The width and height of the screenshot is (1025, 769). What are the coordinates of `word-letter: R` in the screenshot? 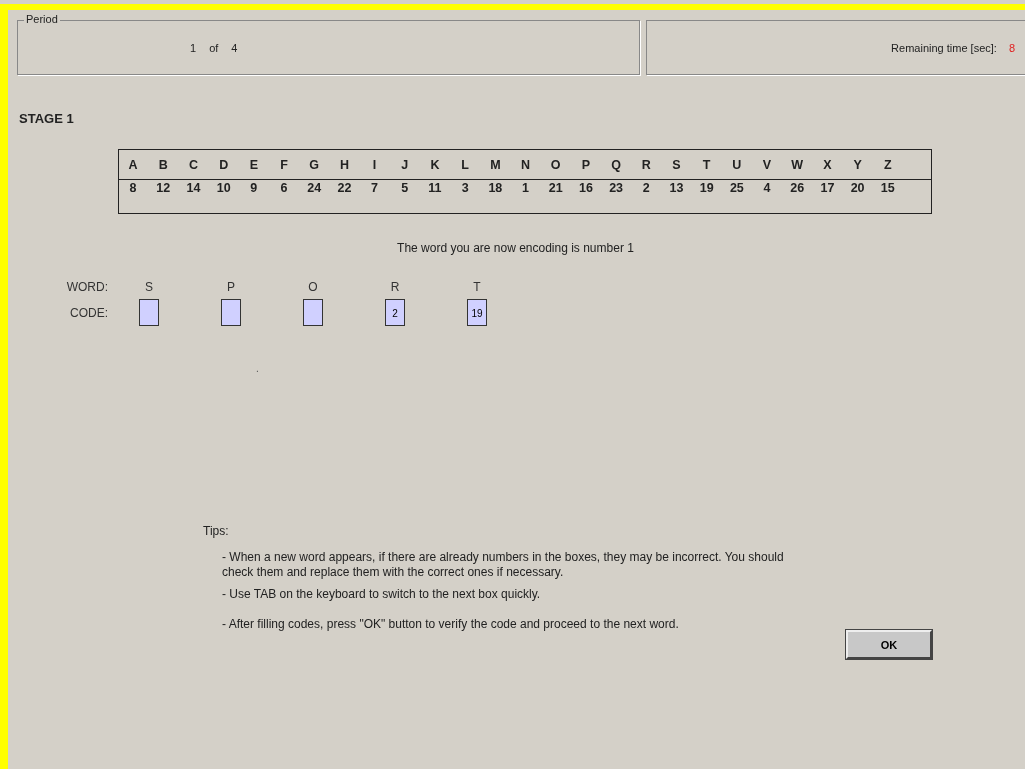 It's located at (395, 287).